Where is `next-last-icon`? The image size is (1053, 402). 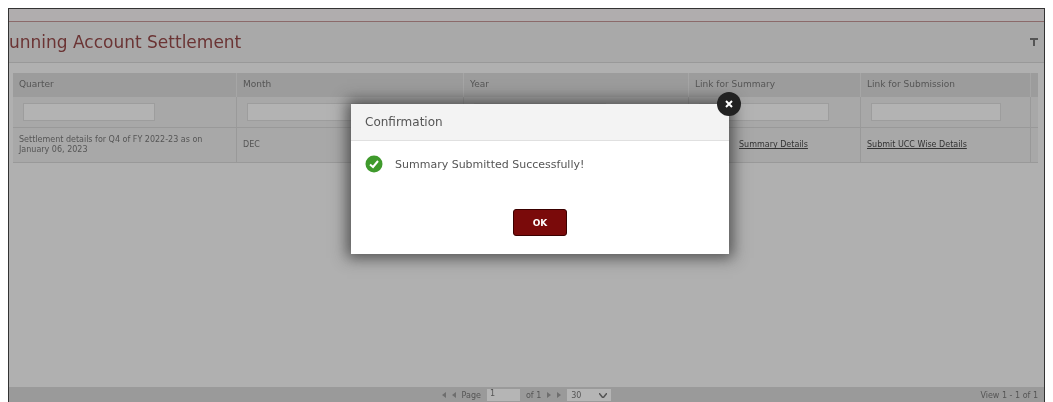
next-last-icon is located at coordinates (554, 395).